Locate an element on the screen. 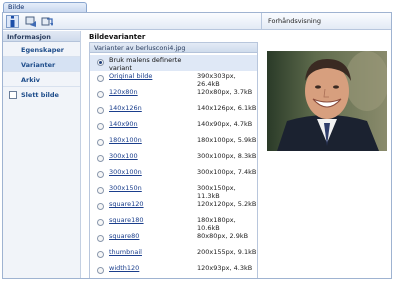 Image resolution: width=394 pixels, height=281 pixels. variant-row: Bruk malens definerte variant is located at coordinates (173, 63).